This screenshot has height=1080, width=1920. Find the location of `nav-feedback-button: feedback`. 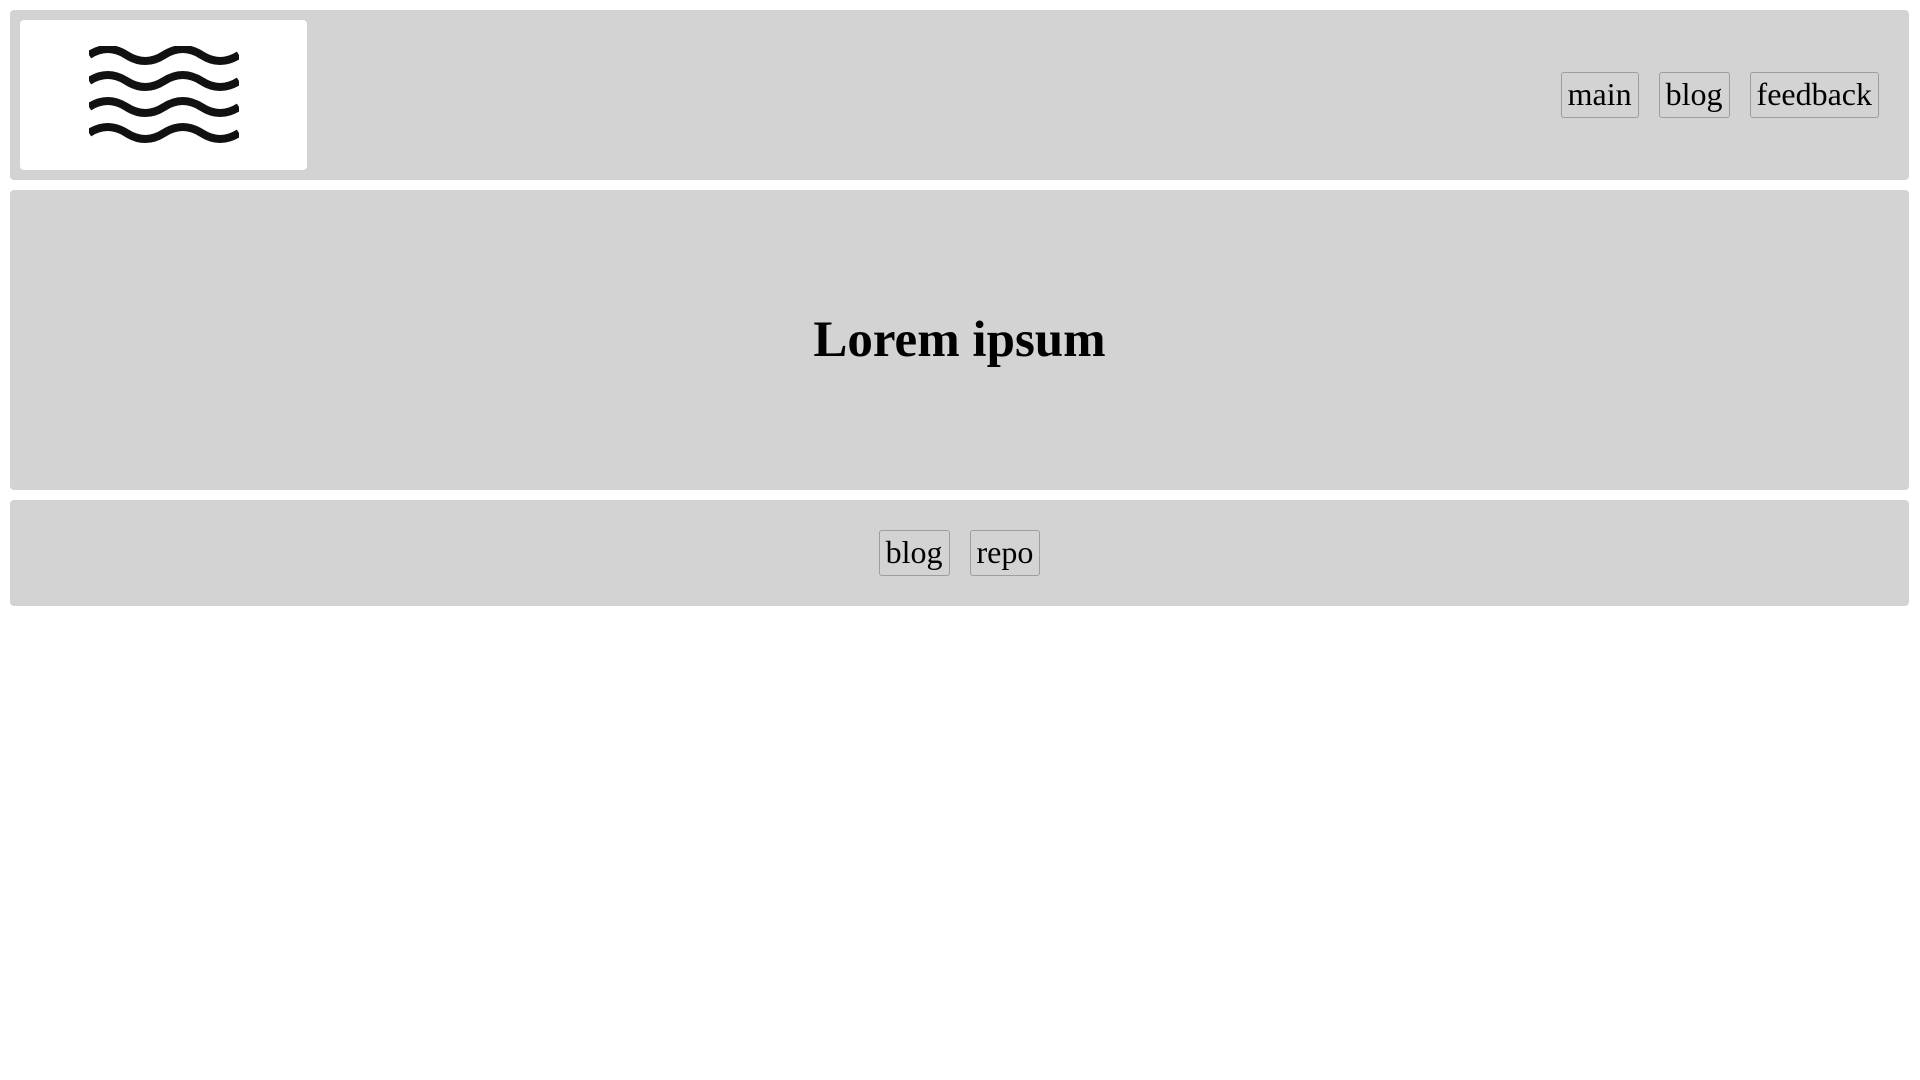

nav-feedback-button: feedback is located at coordinates (1814, 95).